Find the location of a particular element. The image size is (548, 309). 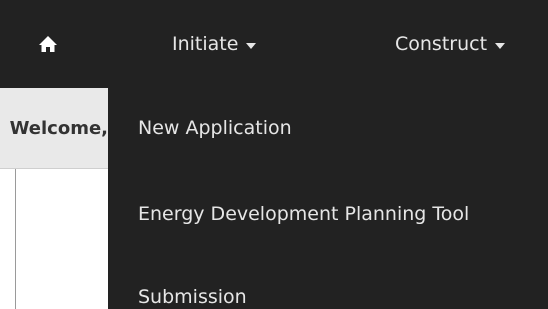

menu-item-label: Energy Development Planning Tool is located at coordinates (304, 214).